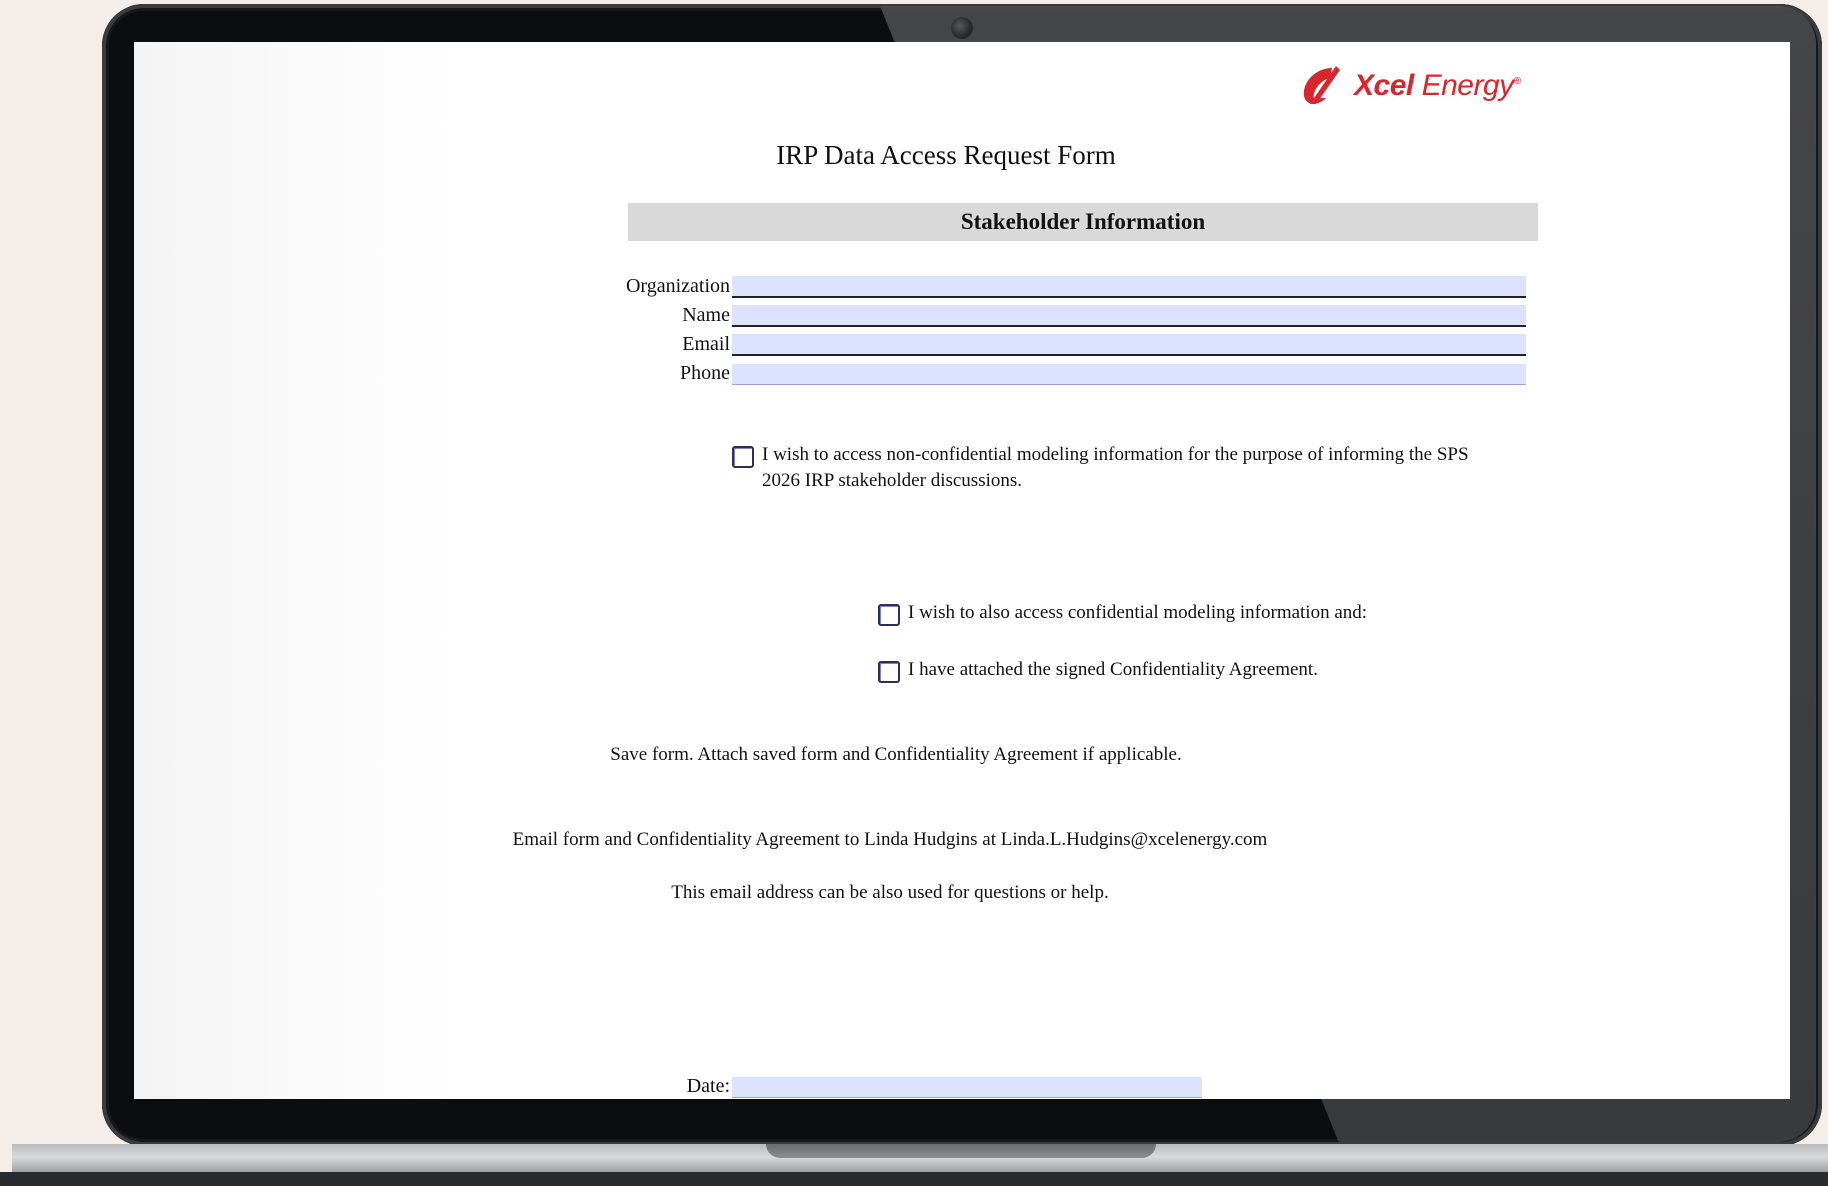 The image size is (1828, 1186). I want to click on field-row-date: Date:, so click(828, 1085).